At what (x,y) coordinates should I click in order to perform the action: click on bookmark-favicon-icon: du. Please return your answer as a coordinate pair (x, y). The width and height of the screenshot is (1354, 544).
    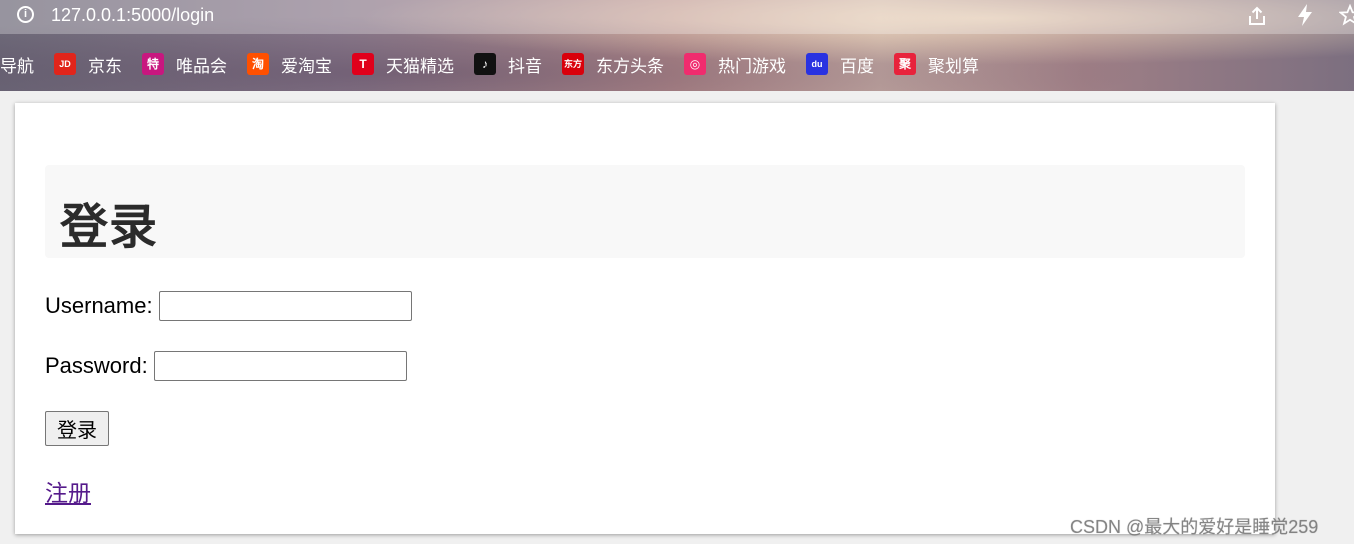
    Looking at the image, I should click on (817, 64).